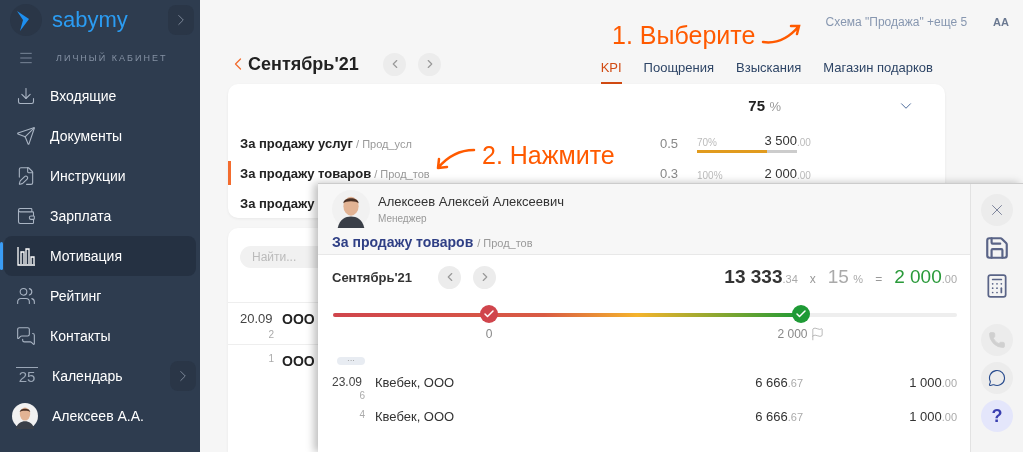  I want to click on user-name: Алексеев А.А., so click(98, 416).